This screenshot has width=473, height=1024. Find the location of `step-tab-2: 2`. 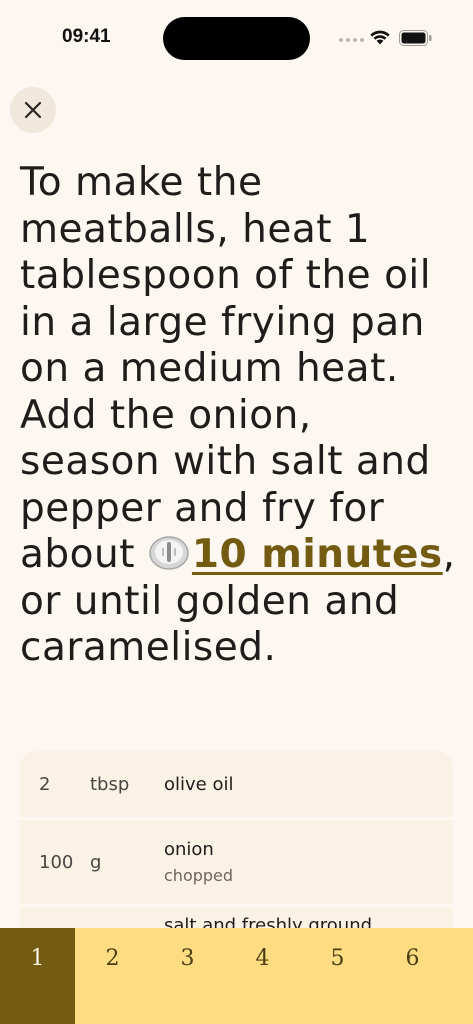

step-tab-2: 2 is located at coordinates (112, 976).